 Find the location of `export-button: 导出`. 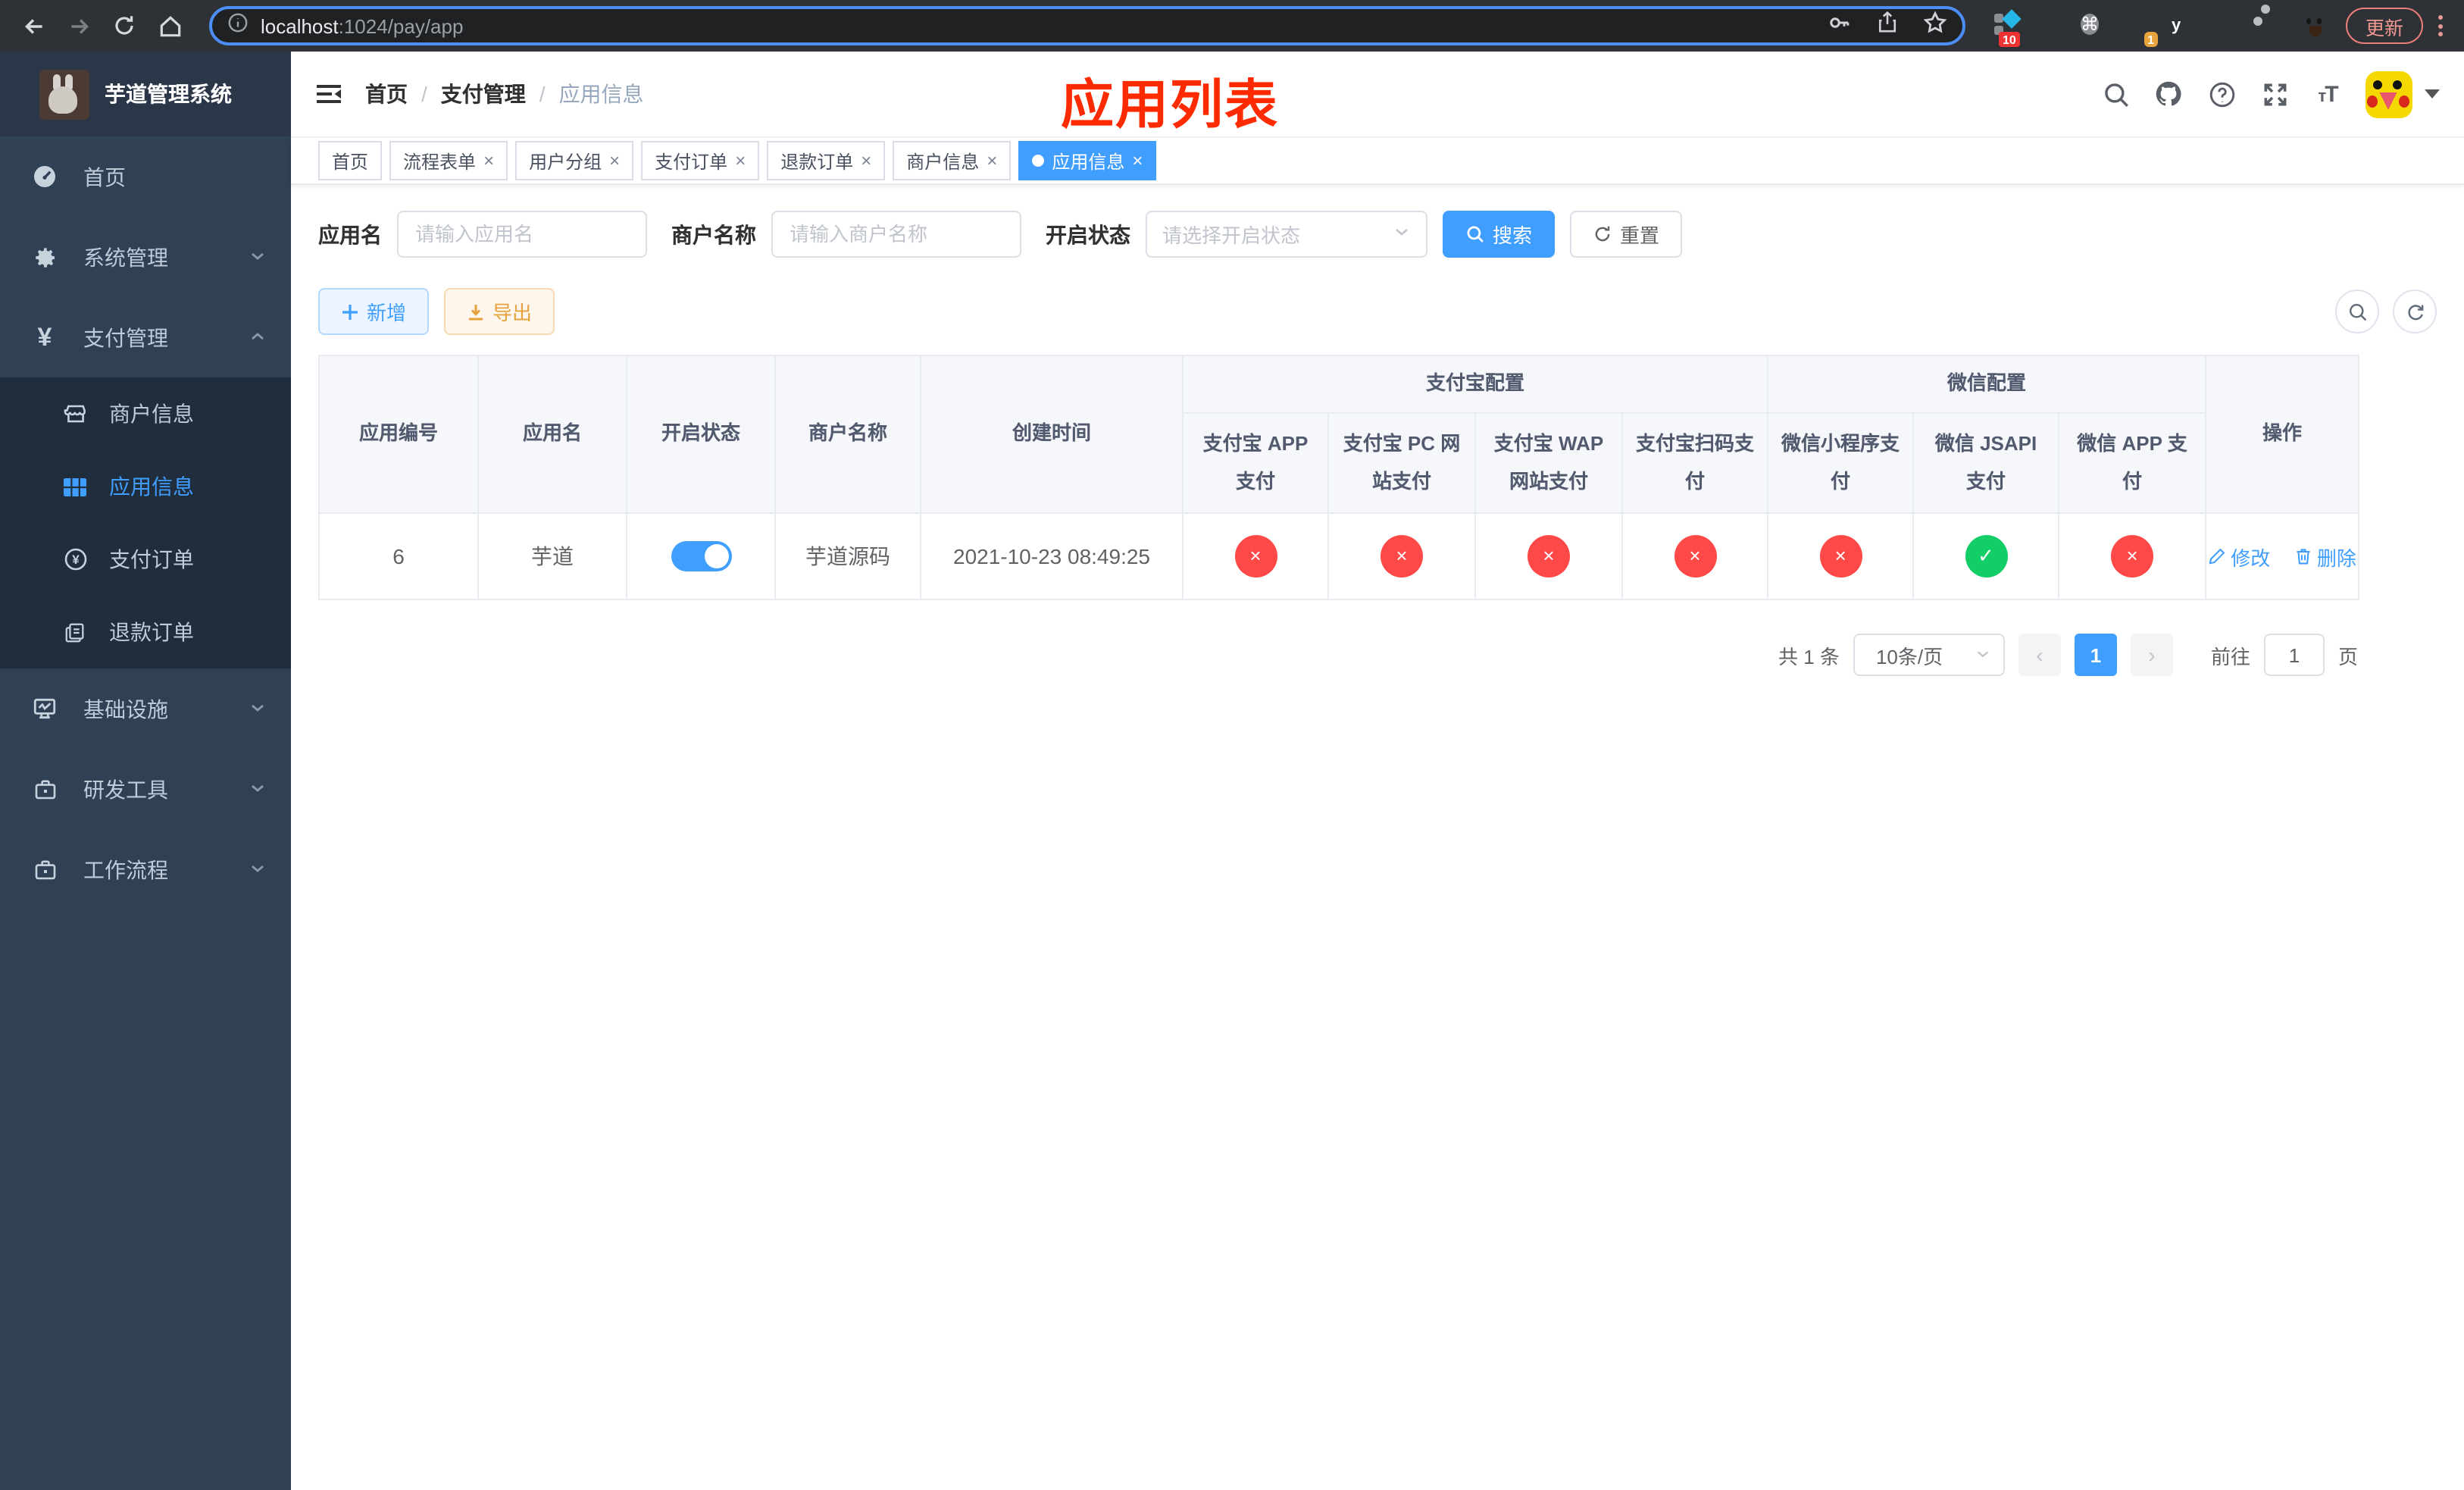

export-button: 导出 is located at coordinates (499, 311).